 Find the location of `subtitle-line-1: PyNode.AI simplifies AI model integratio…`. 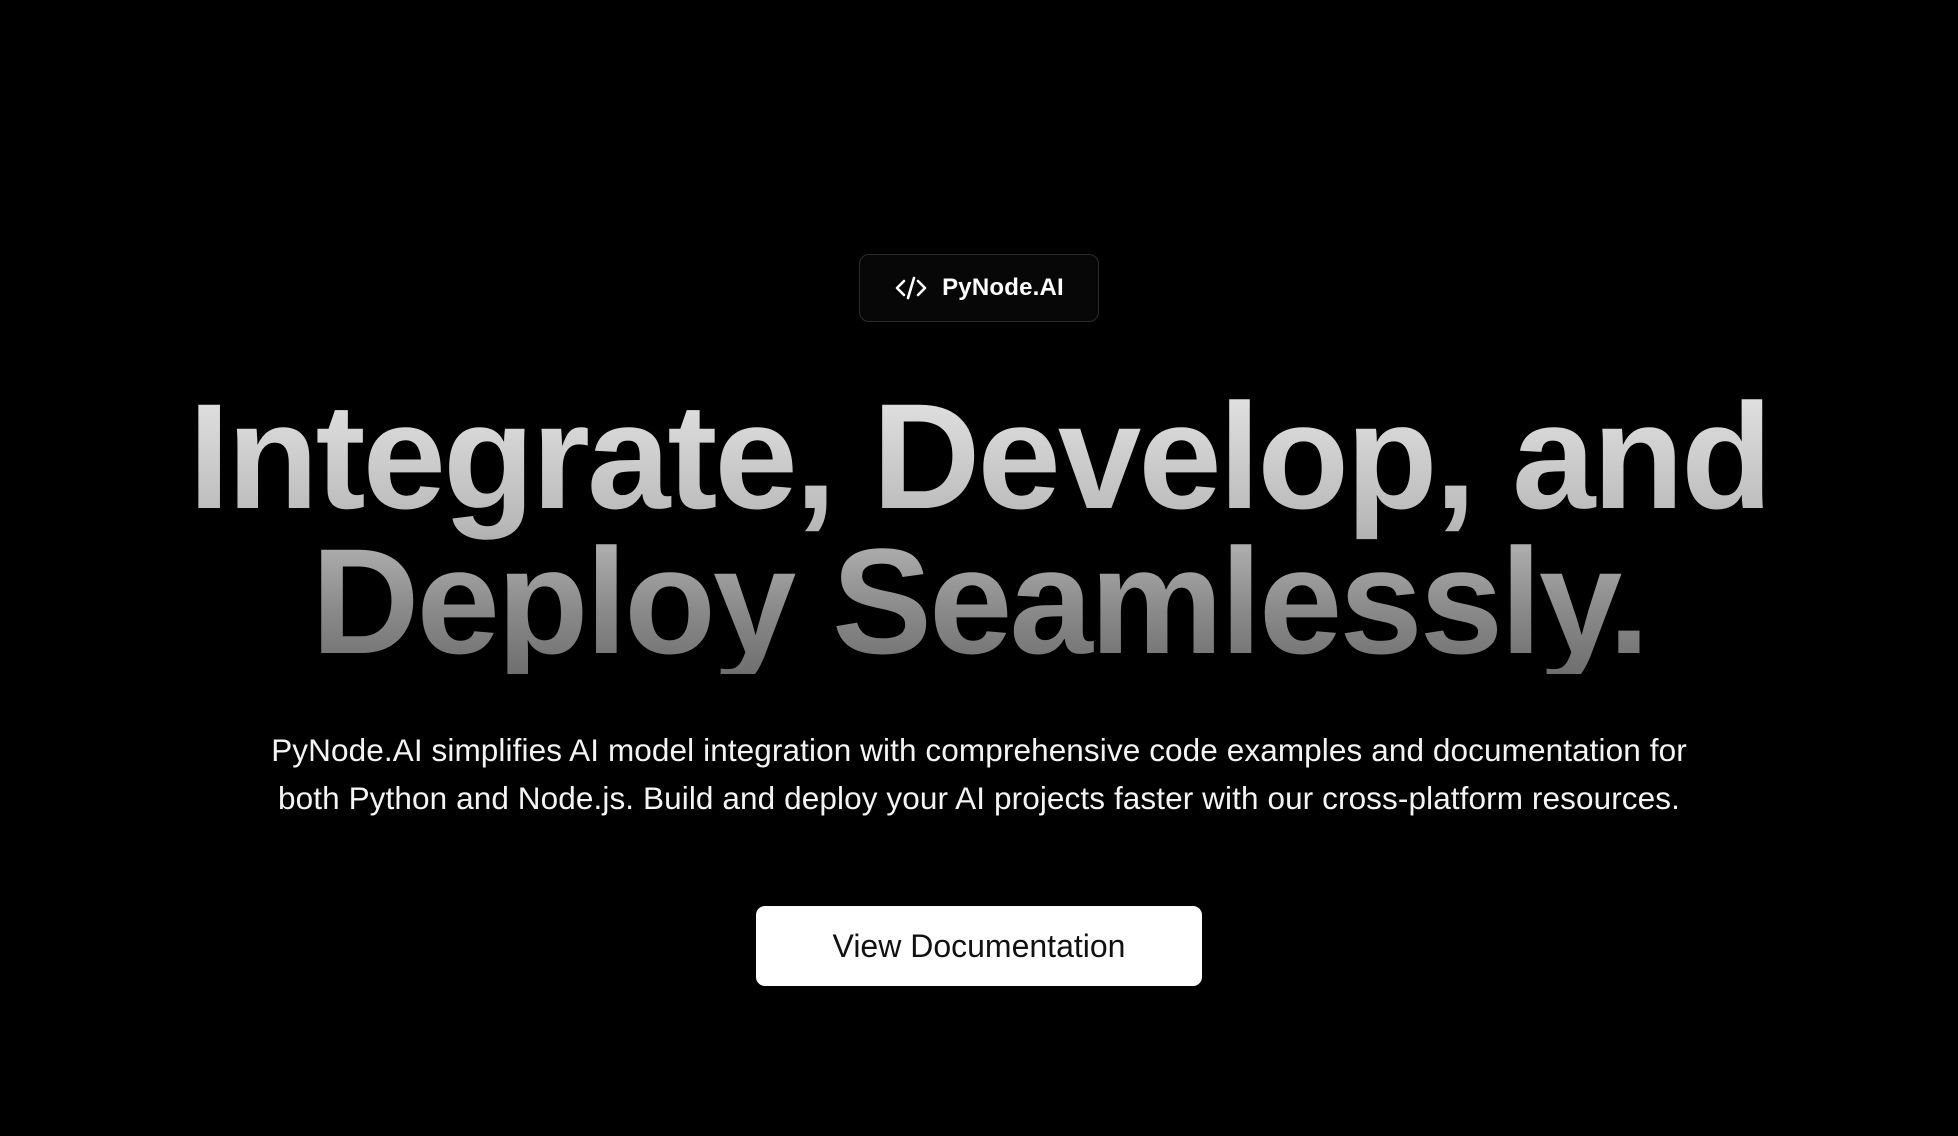

subtitle-line-1: PyNode.AI simplifies AI model integratio… is located at coordinates (979, 750).